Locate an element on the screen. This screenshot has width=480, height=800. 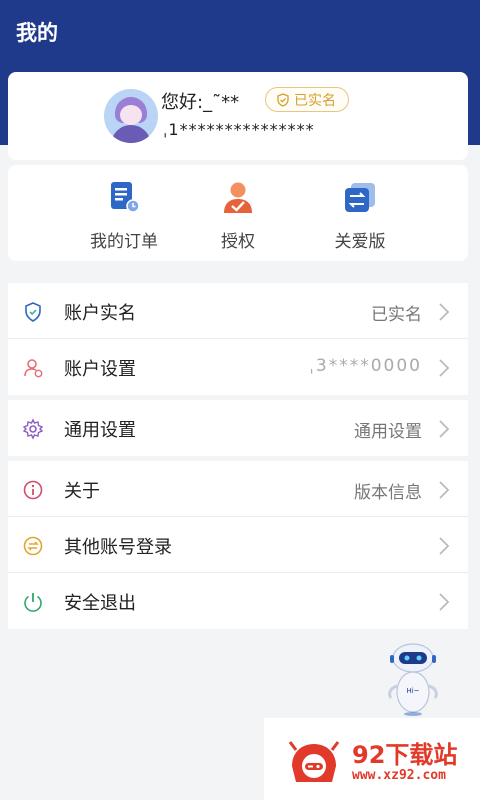
info-icon is located at coordinates (33, 490).